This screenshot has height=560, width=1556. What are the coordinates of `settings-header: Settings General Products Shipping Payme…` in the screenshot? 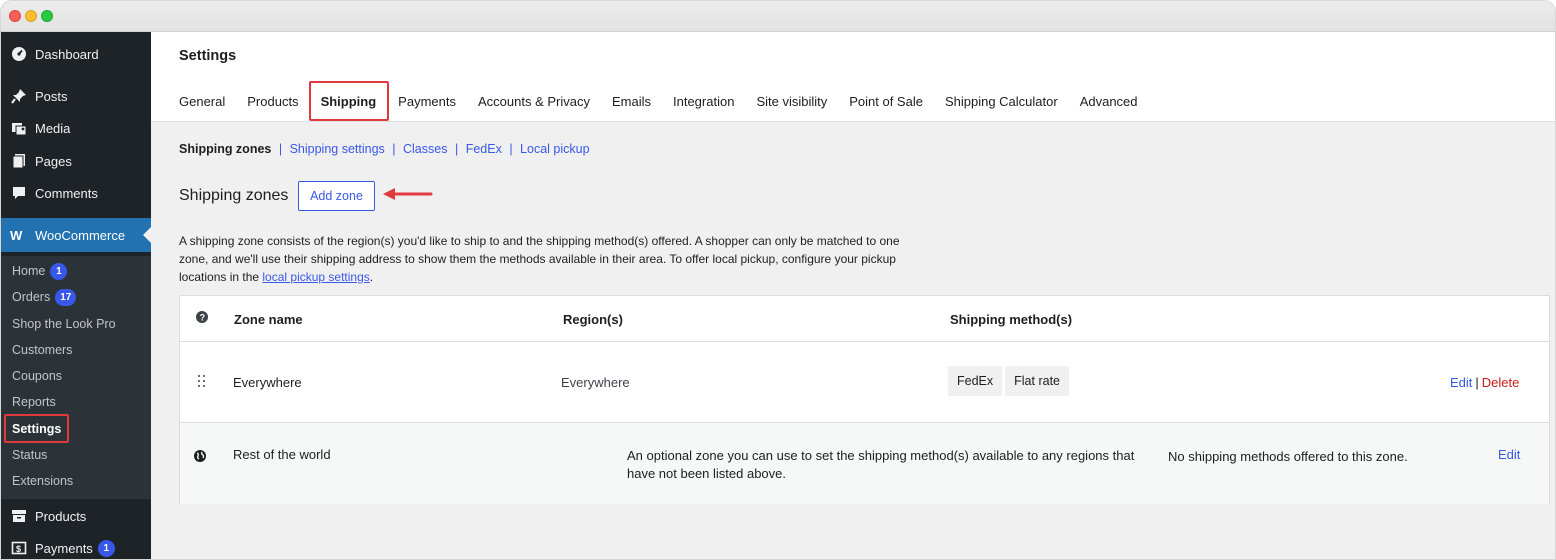 It's located at (853, 77).